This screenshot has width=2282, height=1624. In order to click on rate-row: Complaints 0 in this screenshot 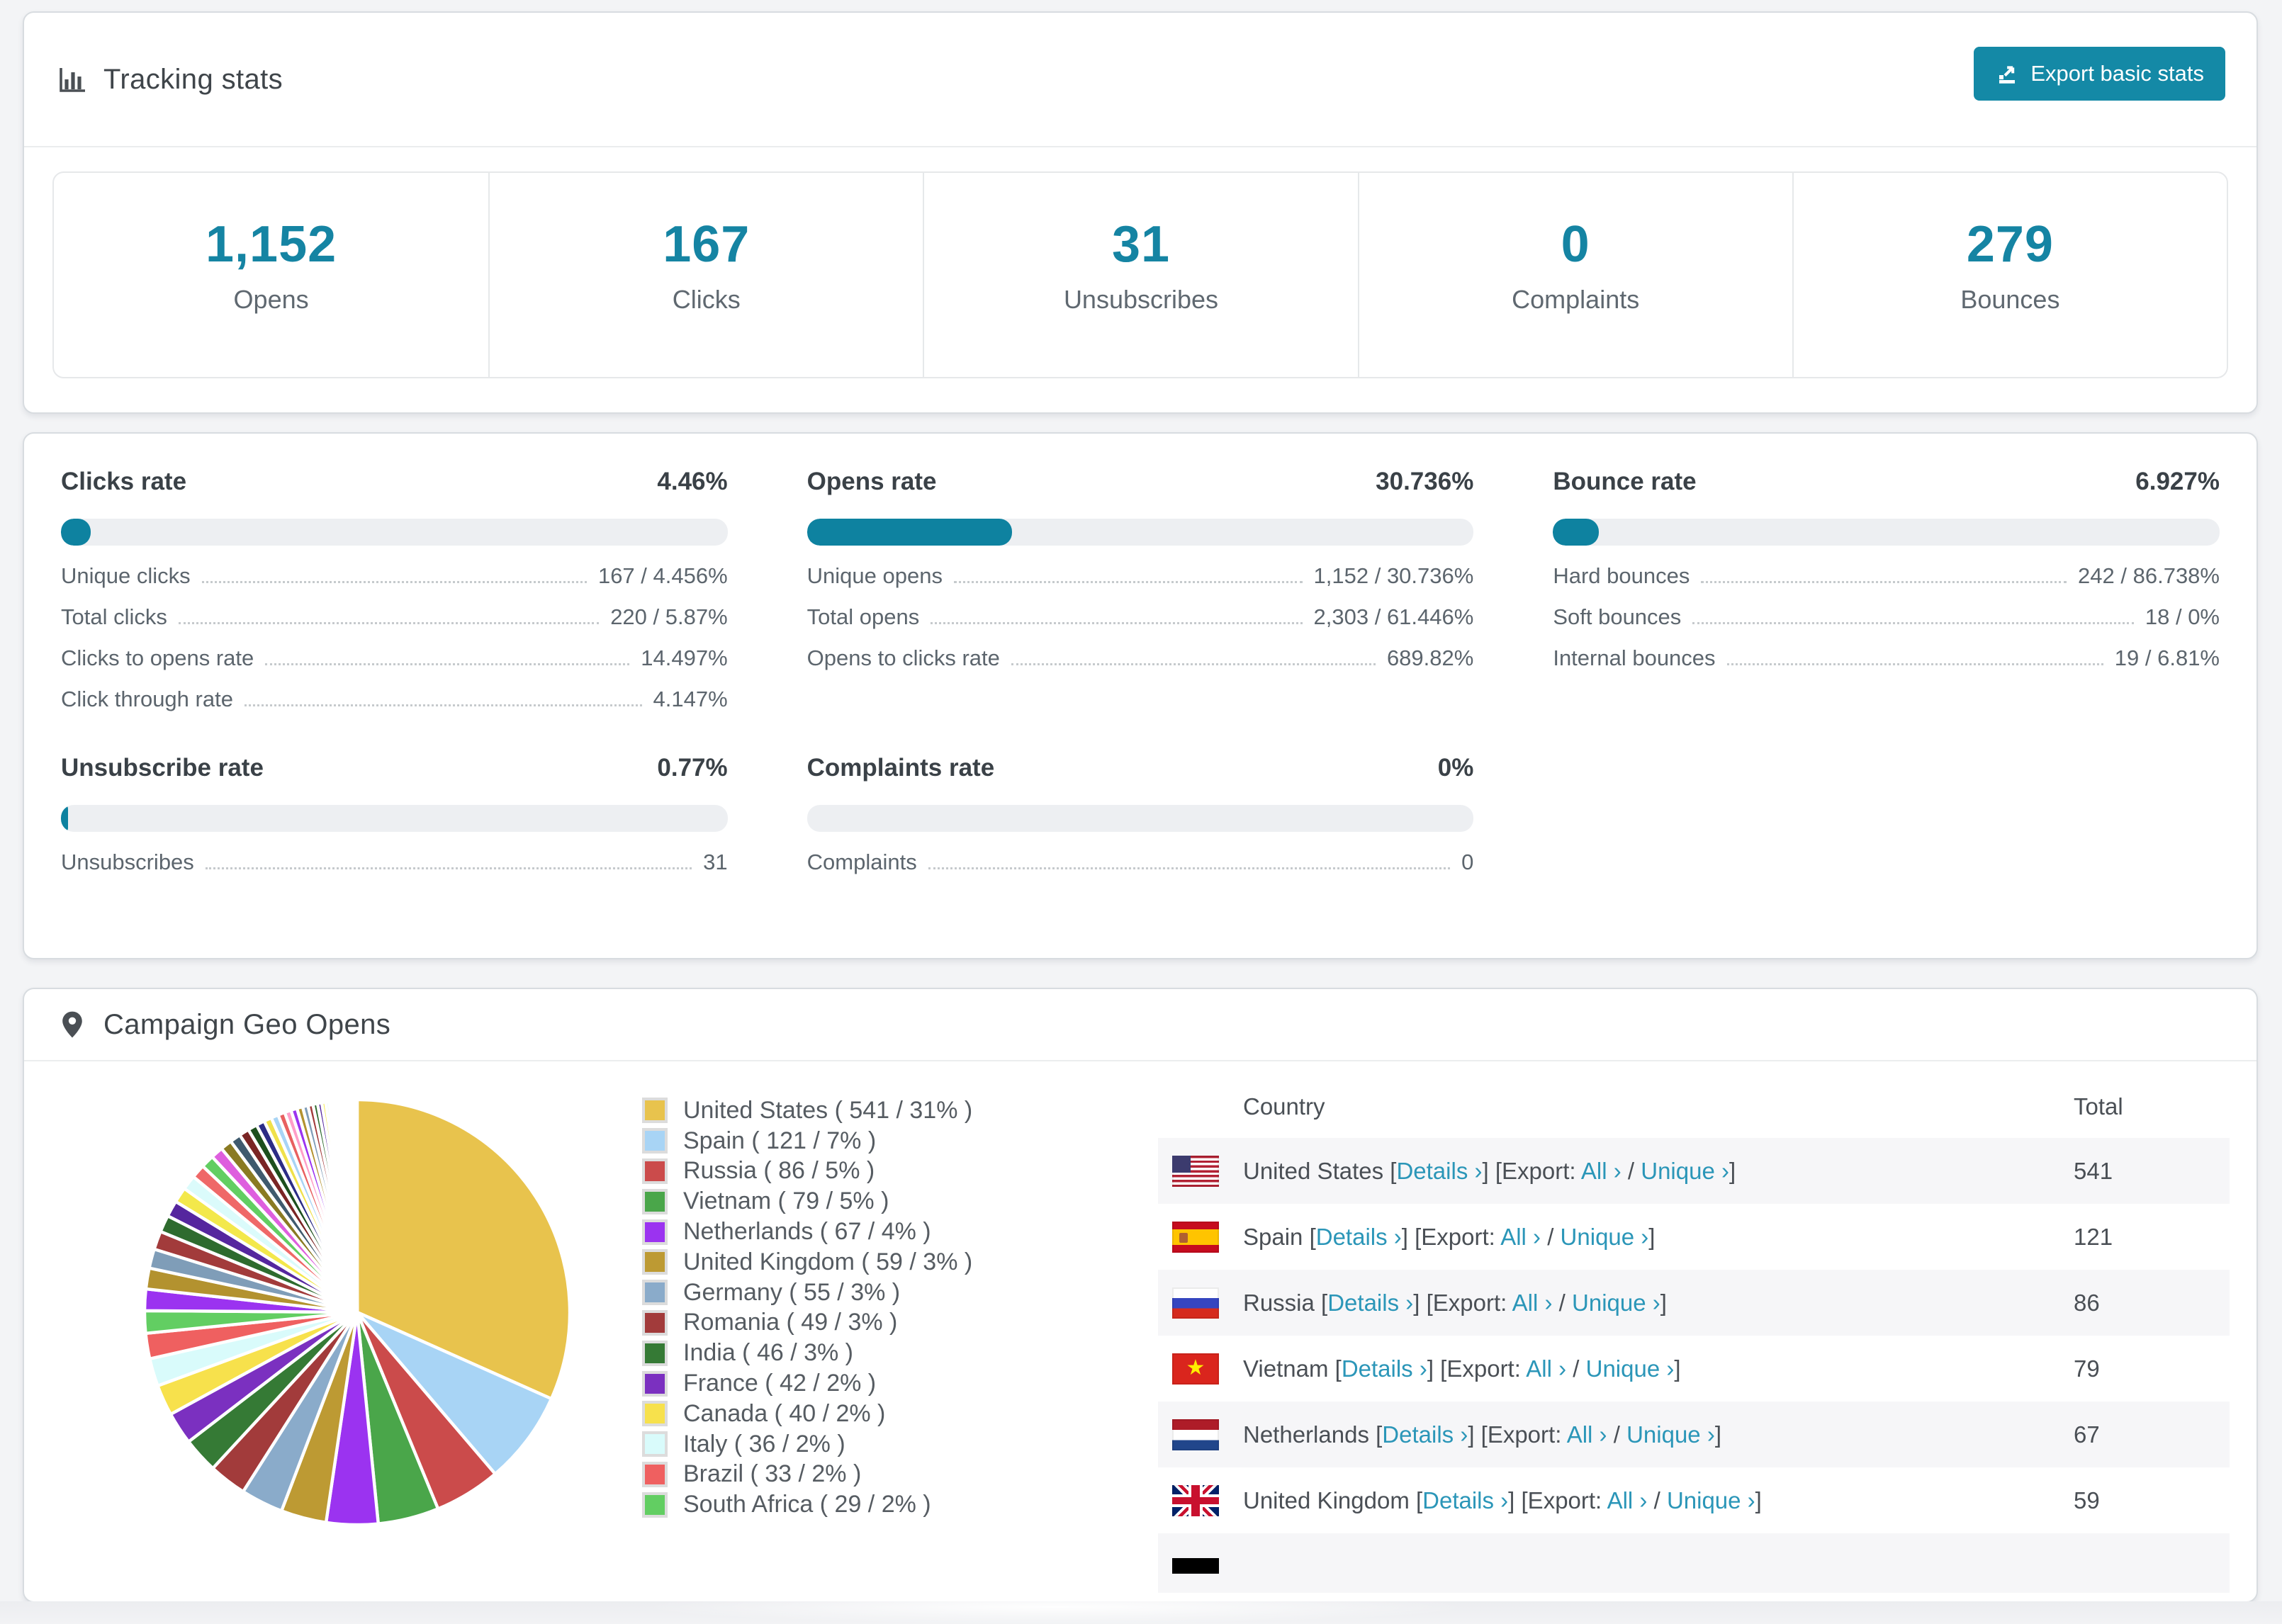, I will do `click(1140, 861)`.